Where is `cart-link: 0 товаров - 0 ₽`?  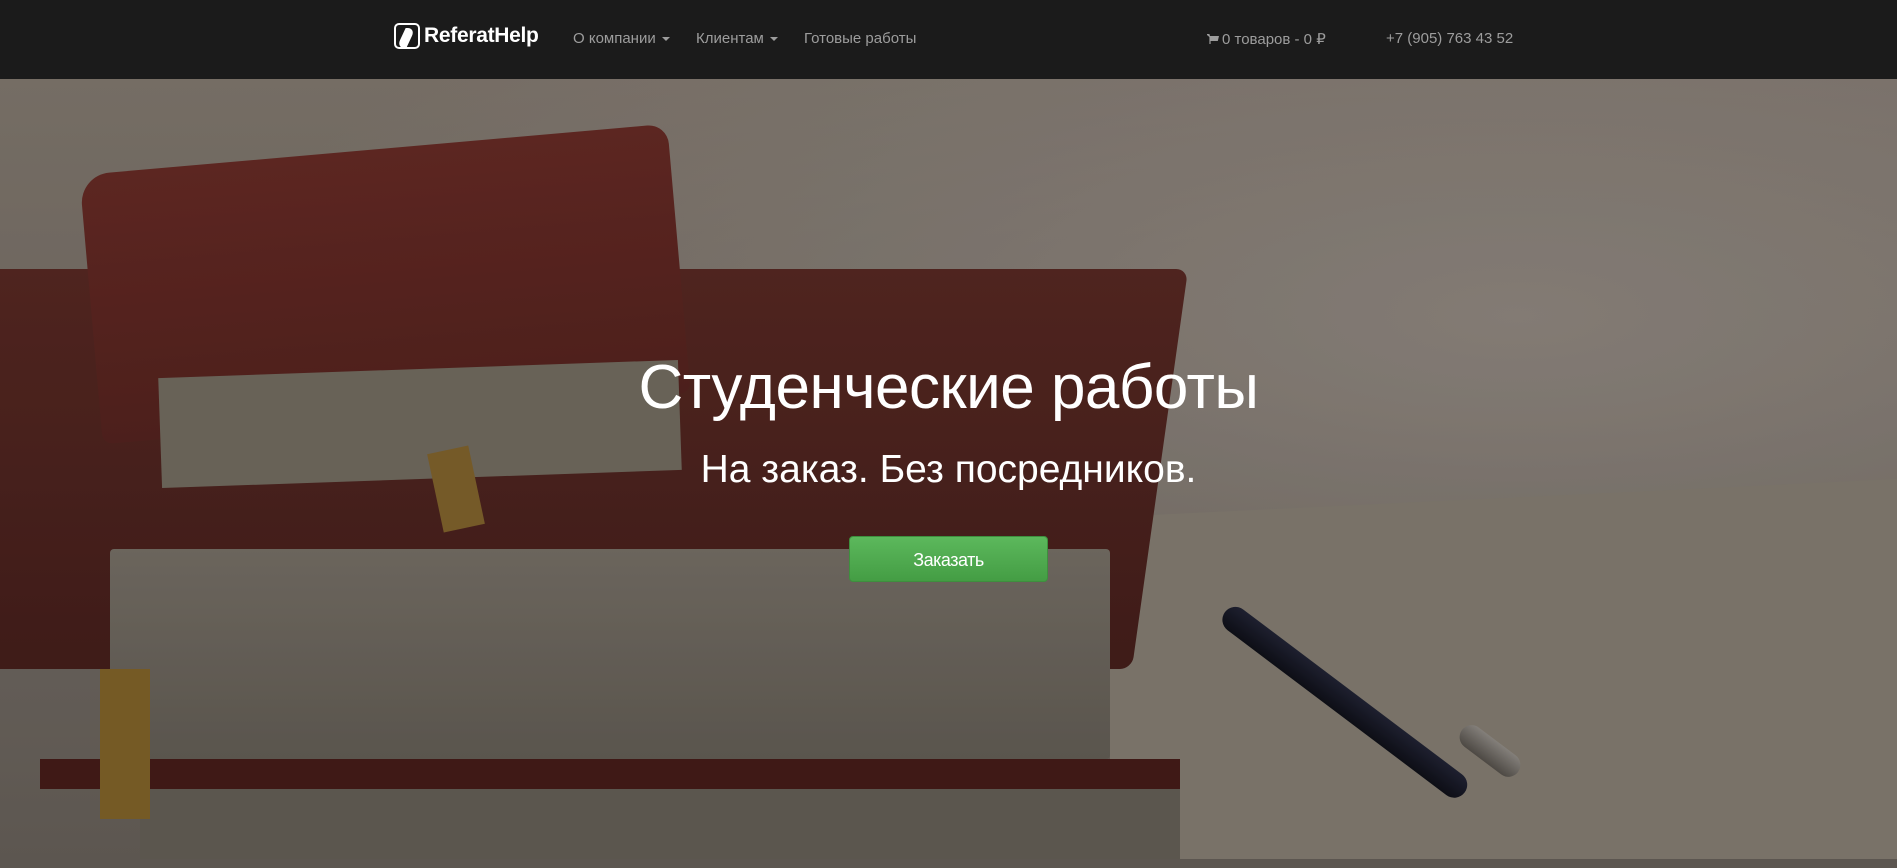
cart-link: 0 товаров - 0 ₽ is located at coordinates (1266, 39).